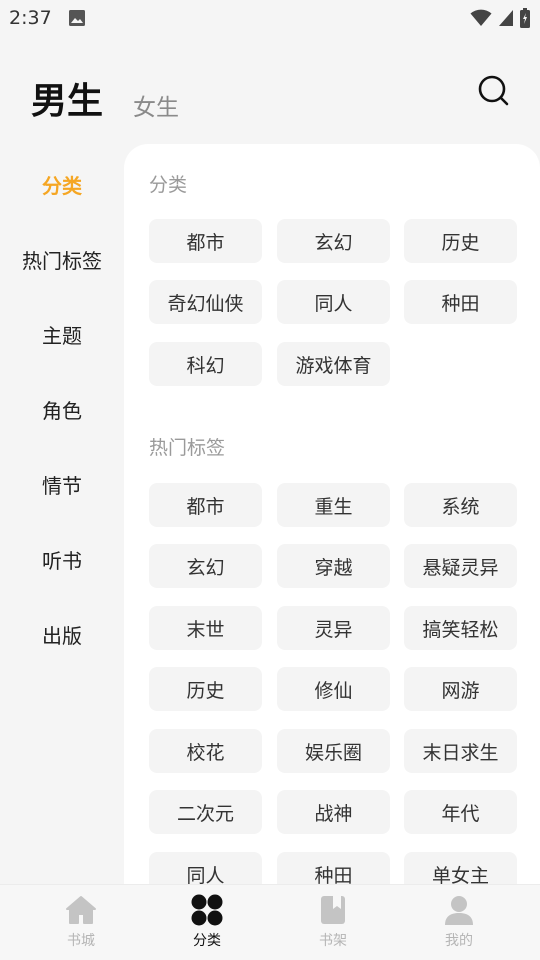 This screenshot has height=960, width=540. I want to click on search-icon, so click(494, 92).